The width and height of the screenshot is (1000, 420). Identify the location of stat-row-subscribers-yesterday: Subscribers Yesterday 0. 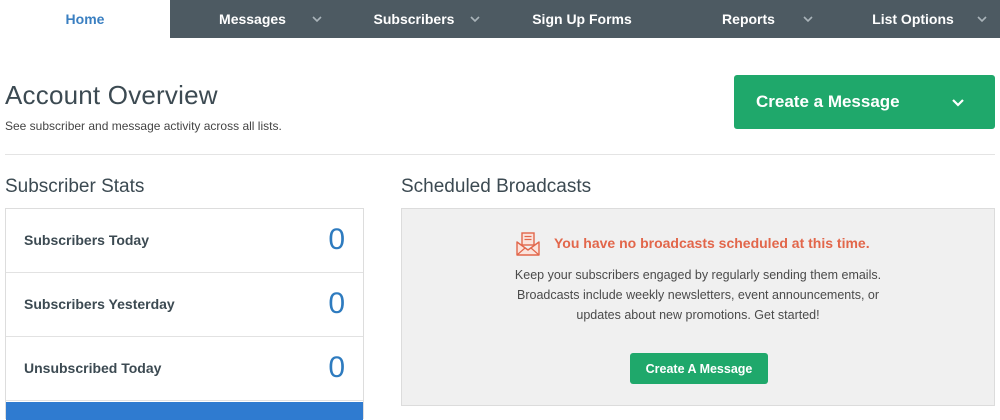
(184, 305).